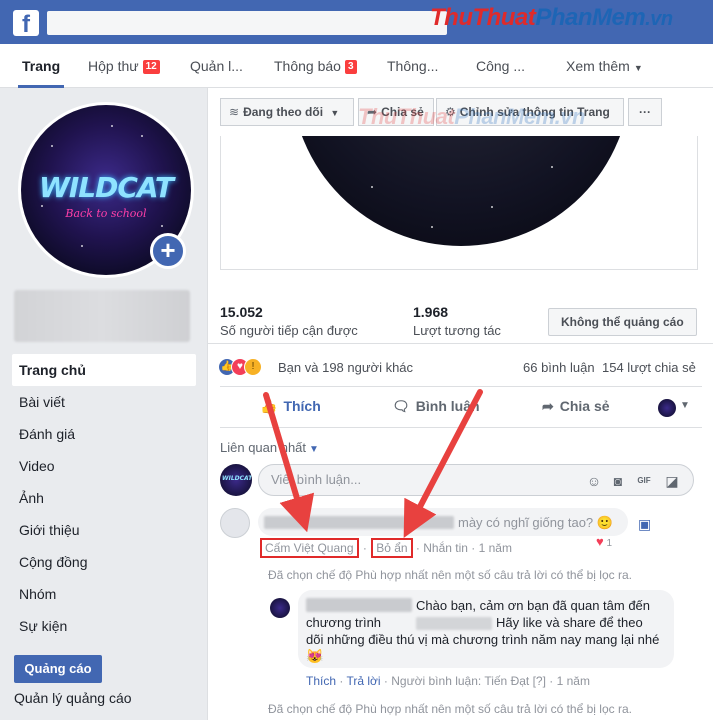  Describe the element at coordinates (104, 402) in the screenshot. I see `nav-item-posts: Bài viết` at that location.